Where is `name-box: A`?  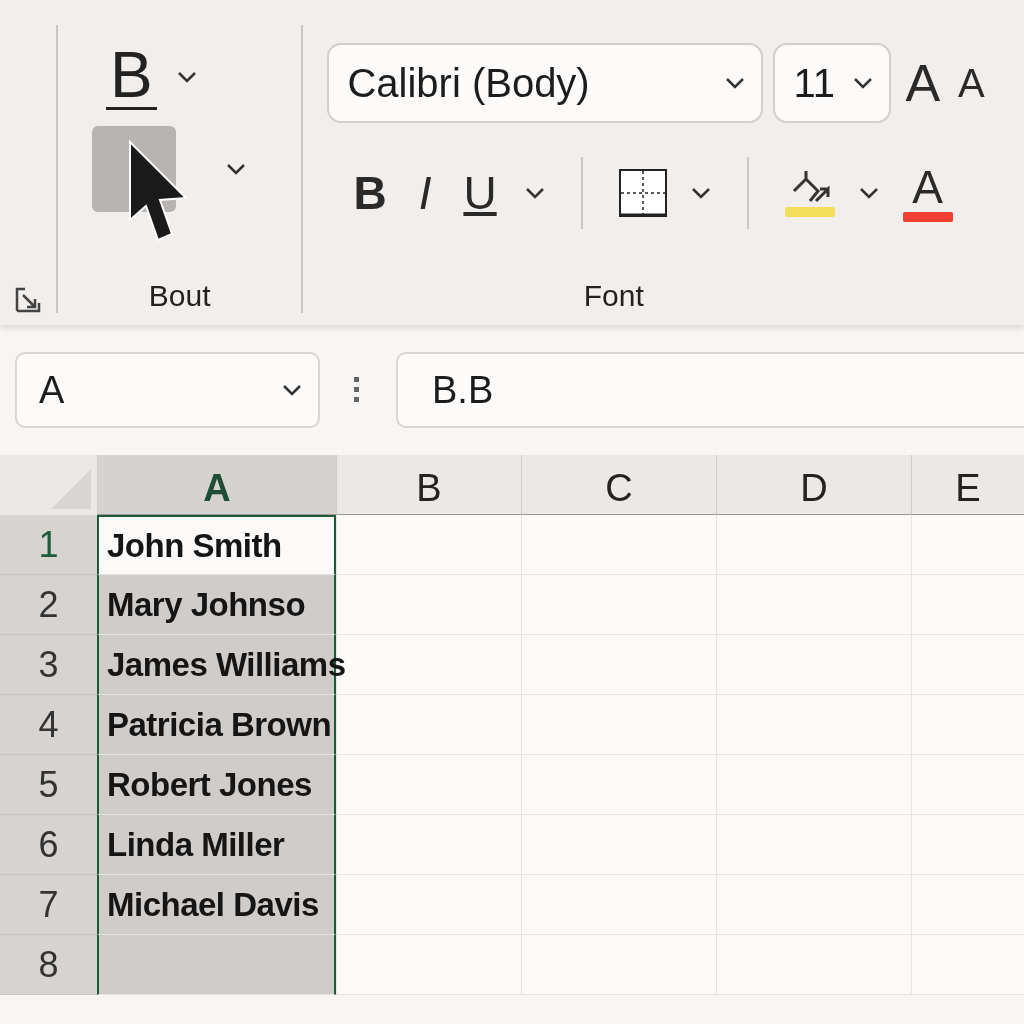
name-box: A is located at coordinates (167, 390).